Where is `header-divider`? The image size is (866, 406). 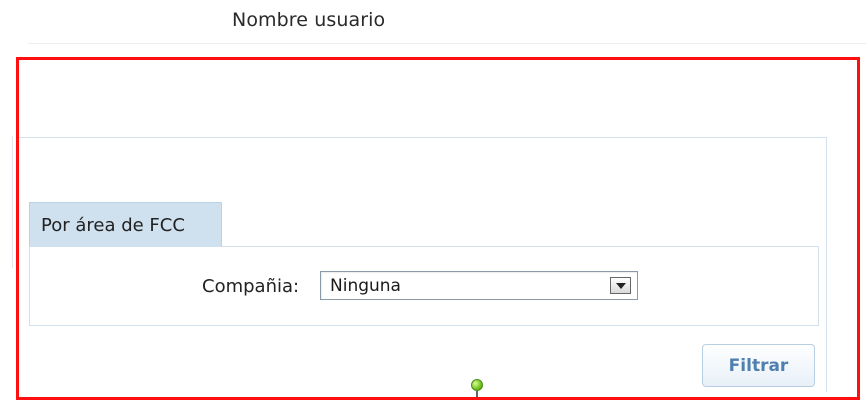
header-divider is located at coordinates (447, 43).